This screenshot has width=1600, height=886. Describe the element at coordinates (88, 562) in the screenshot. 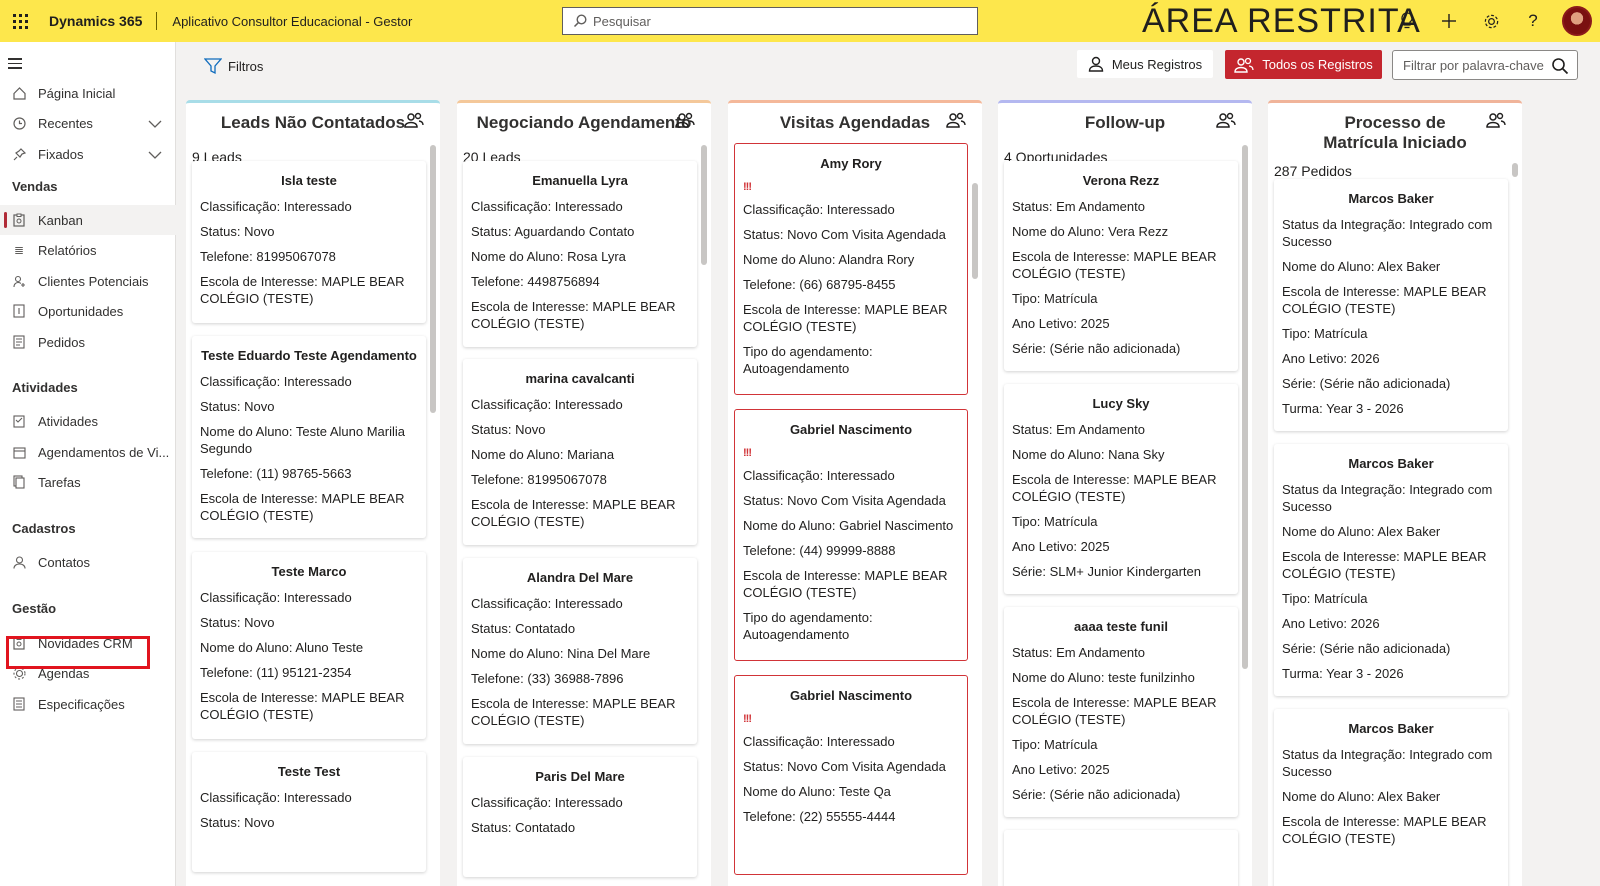

I see `sidebar-item-contacts: Contatos` at that location.